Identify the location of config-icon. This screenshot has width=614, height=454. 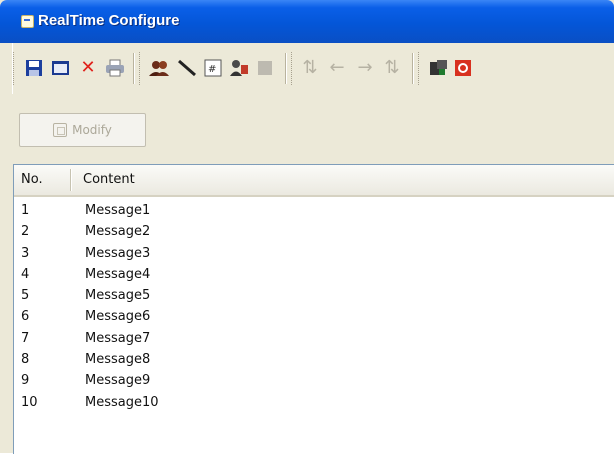
(239, 68).